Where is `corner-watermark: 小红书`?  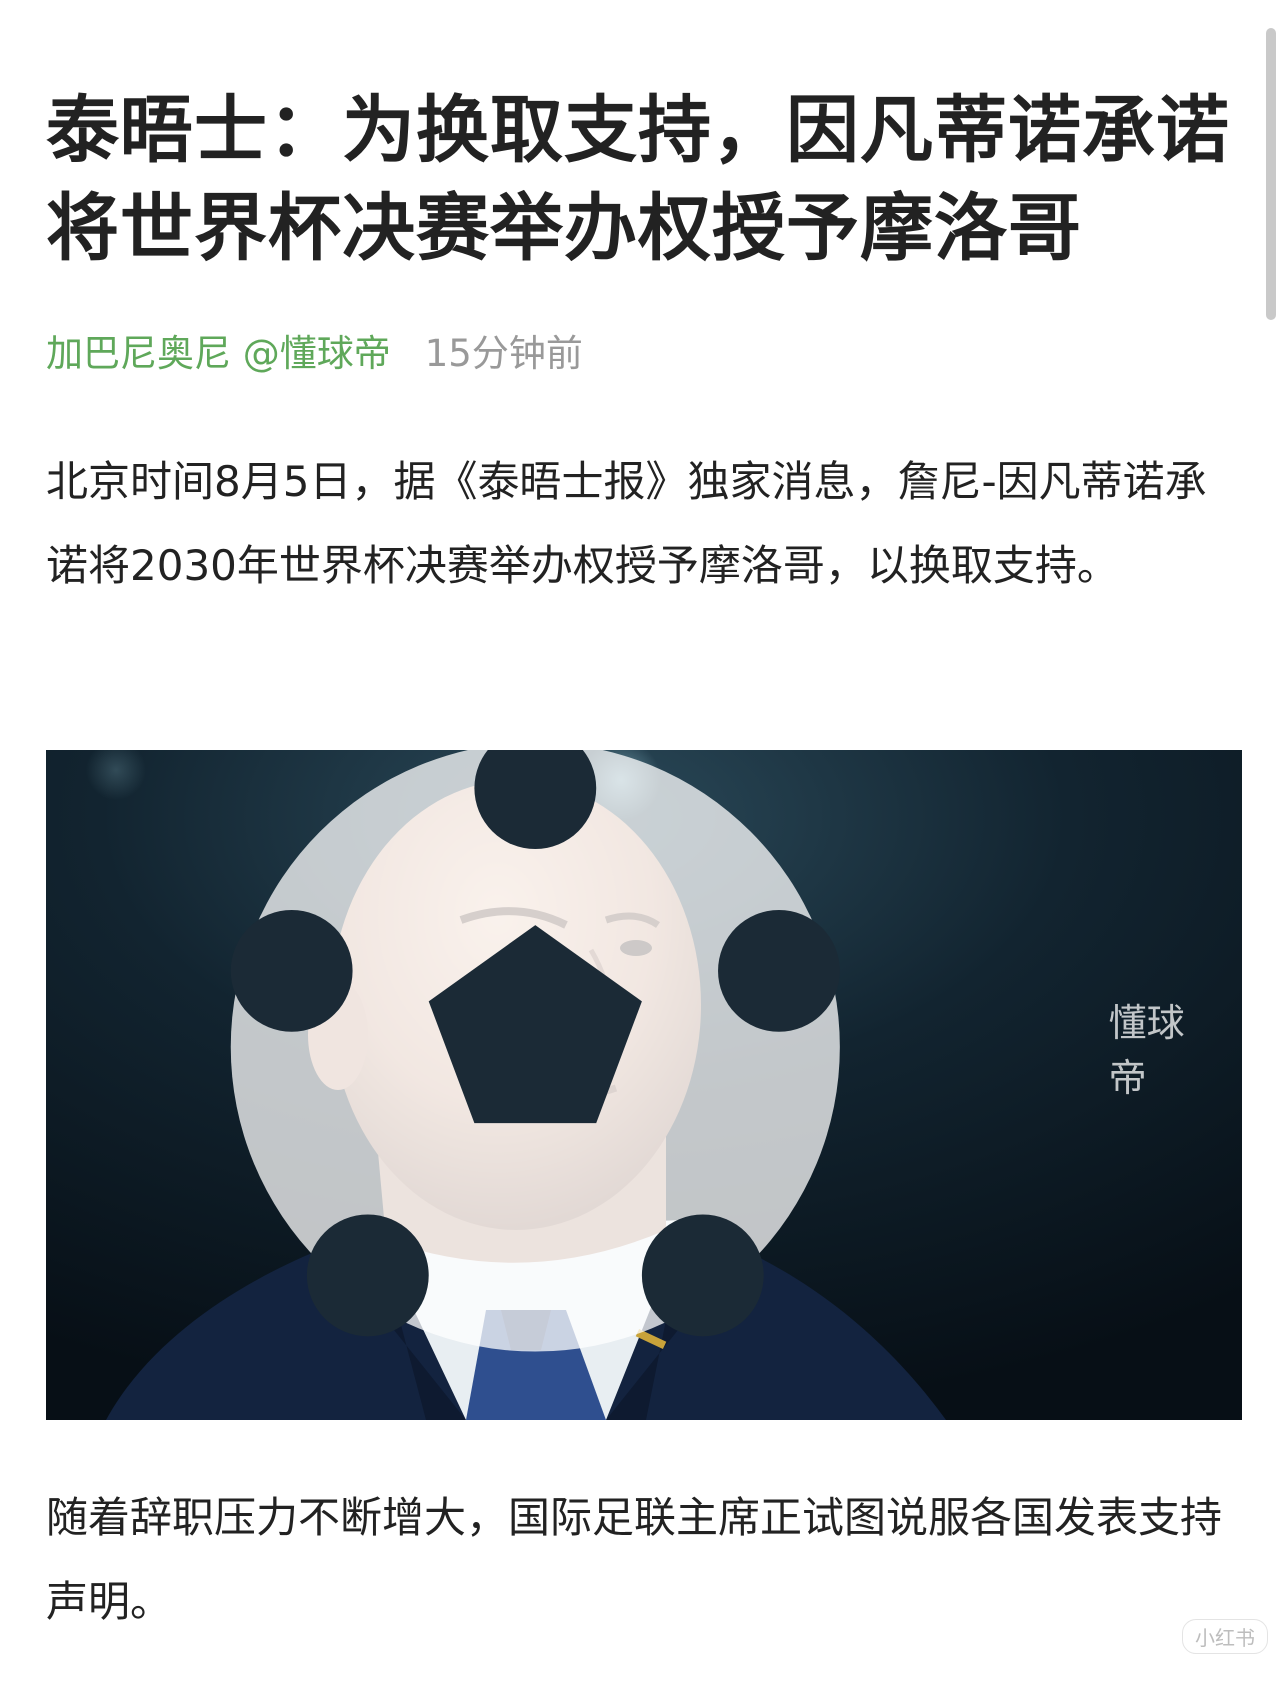
corner-watermark: 小红书 is located at coordinates (1225, 1636).